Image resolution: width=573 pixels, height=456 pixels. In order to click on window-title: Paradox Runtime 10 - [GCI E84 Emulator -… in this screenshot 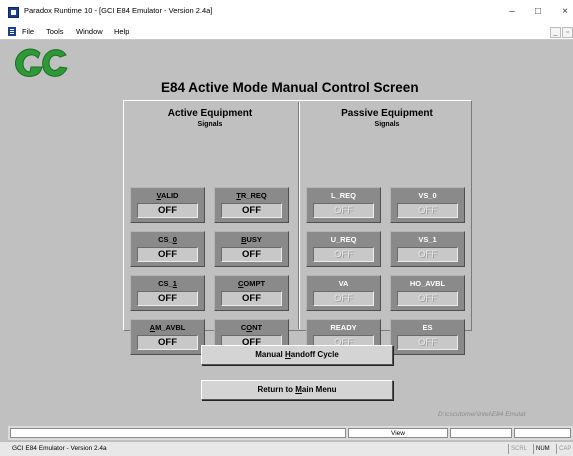, I will do `click(118, 10)`.